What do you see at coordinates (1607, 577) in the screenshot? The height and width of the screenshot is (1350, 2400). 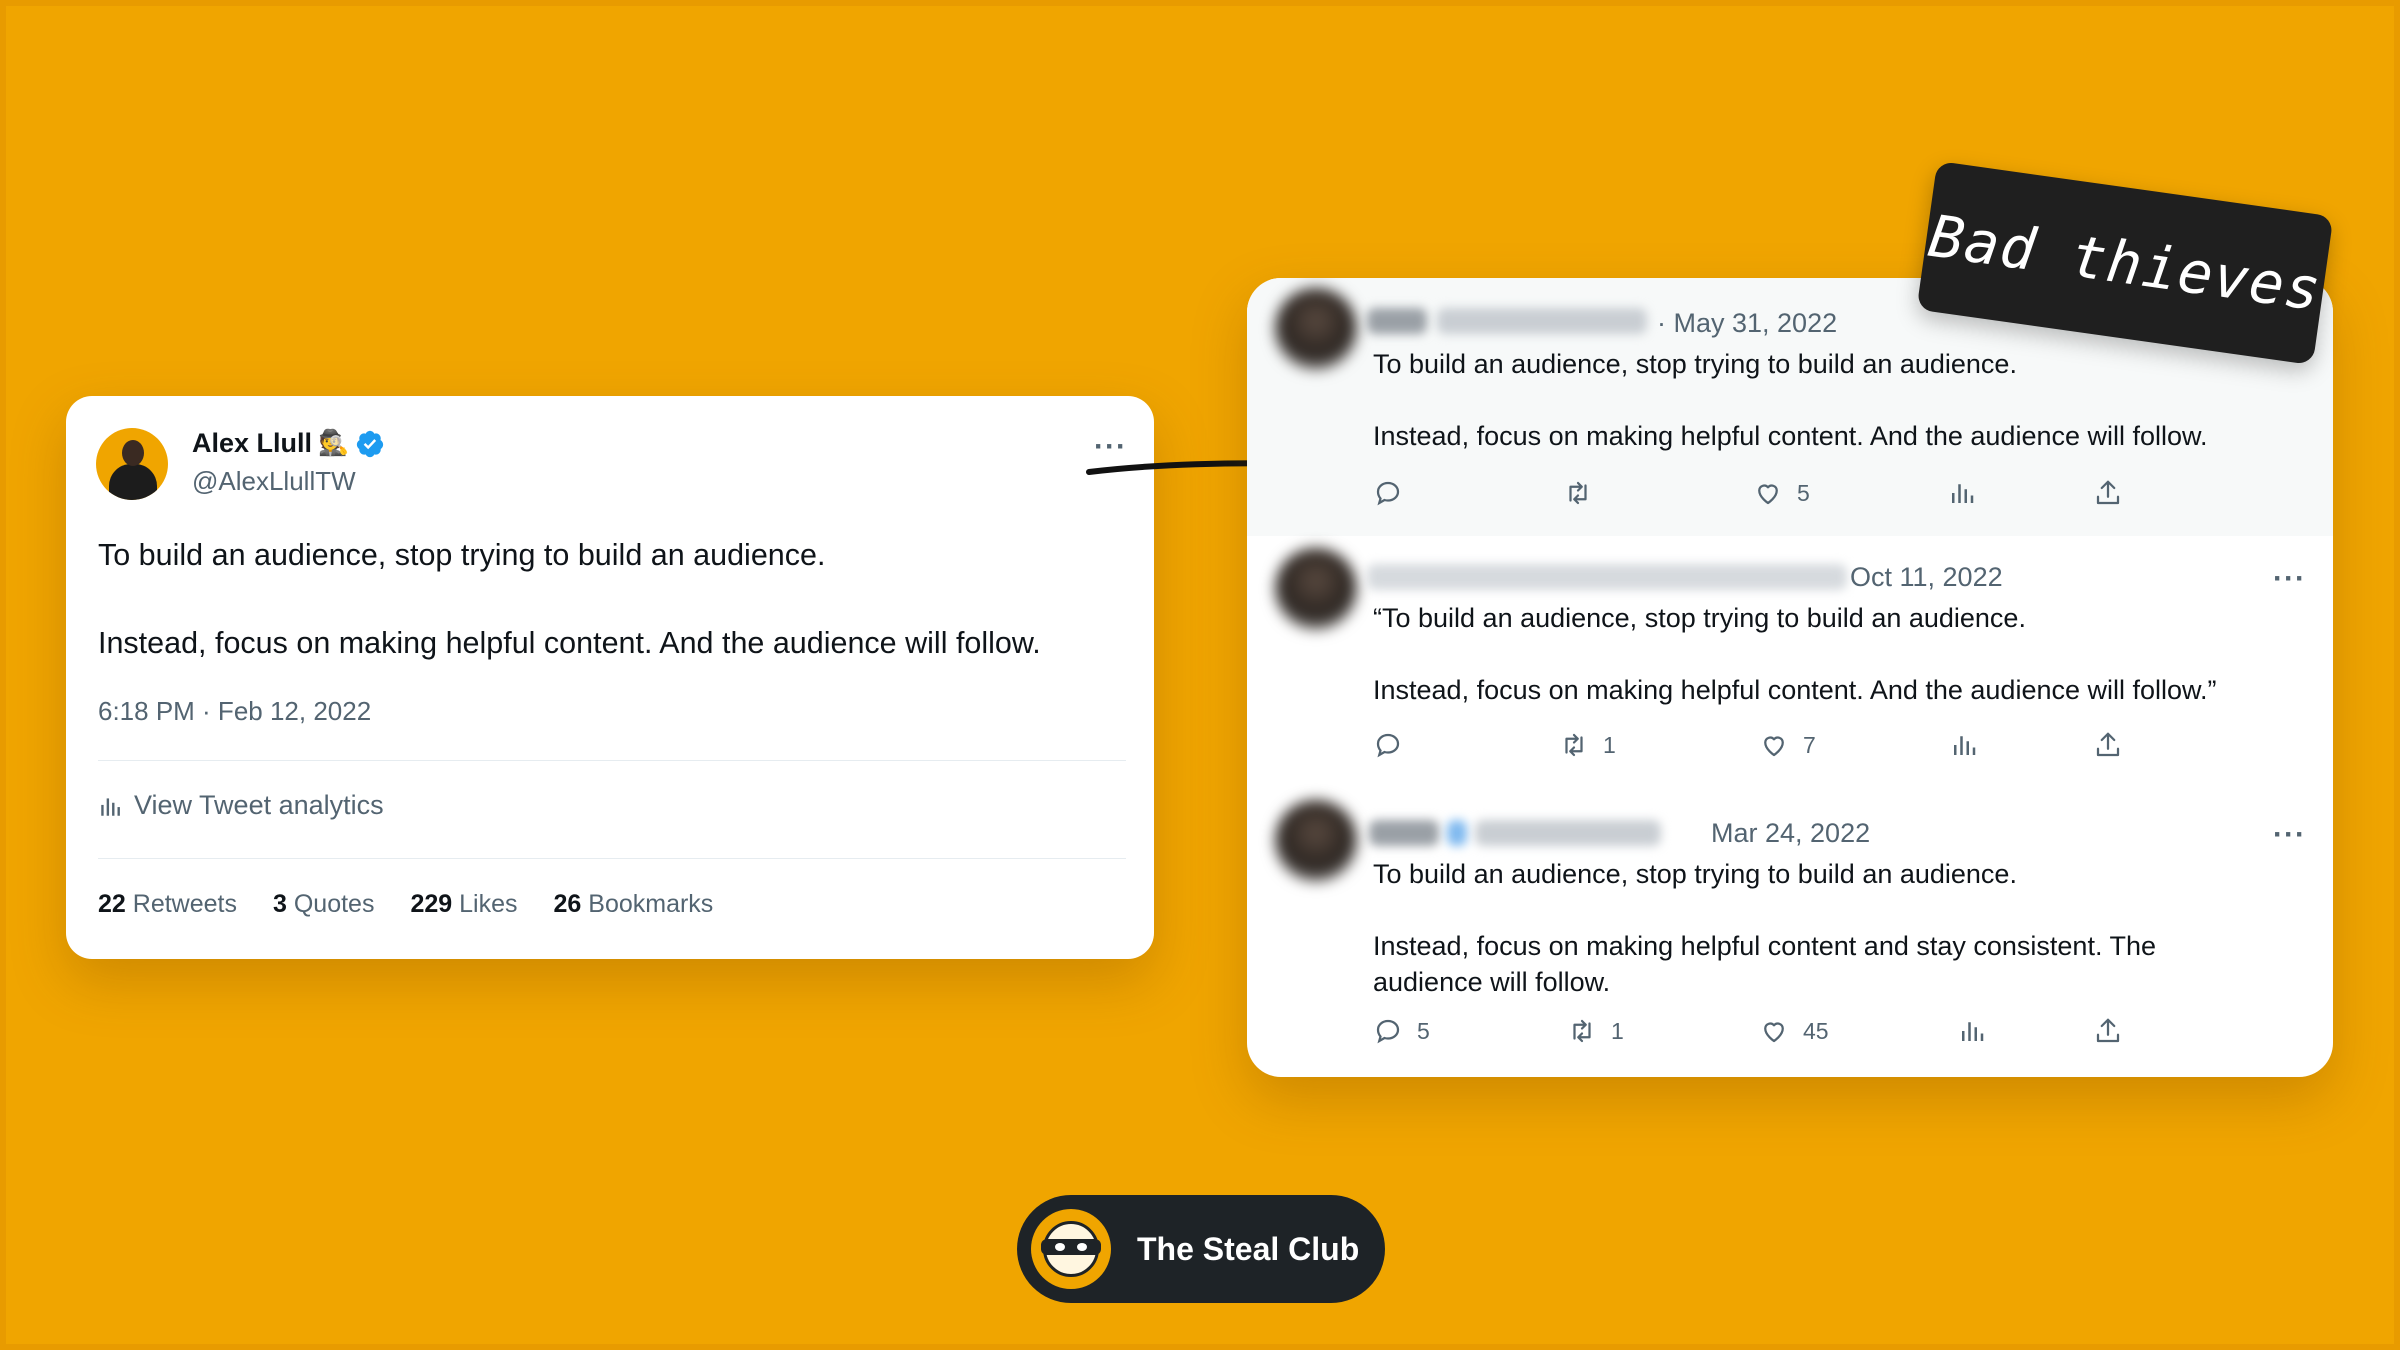 I see `blurred-author-info` at bounding box center [1607, 577].